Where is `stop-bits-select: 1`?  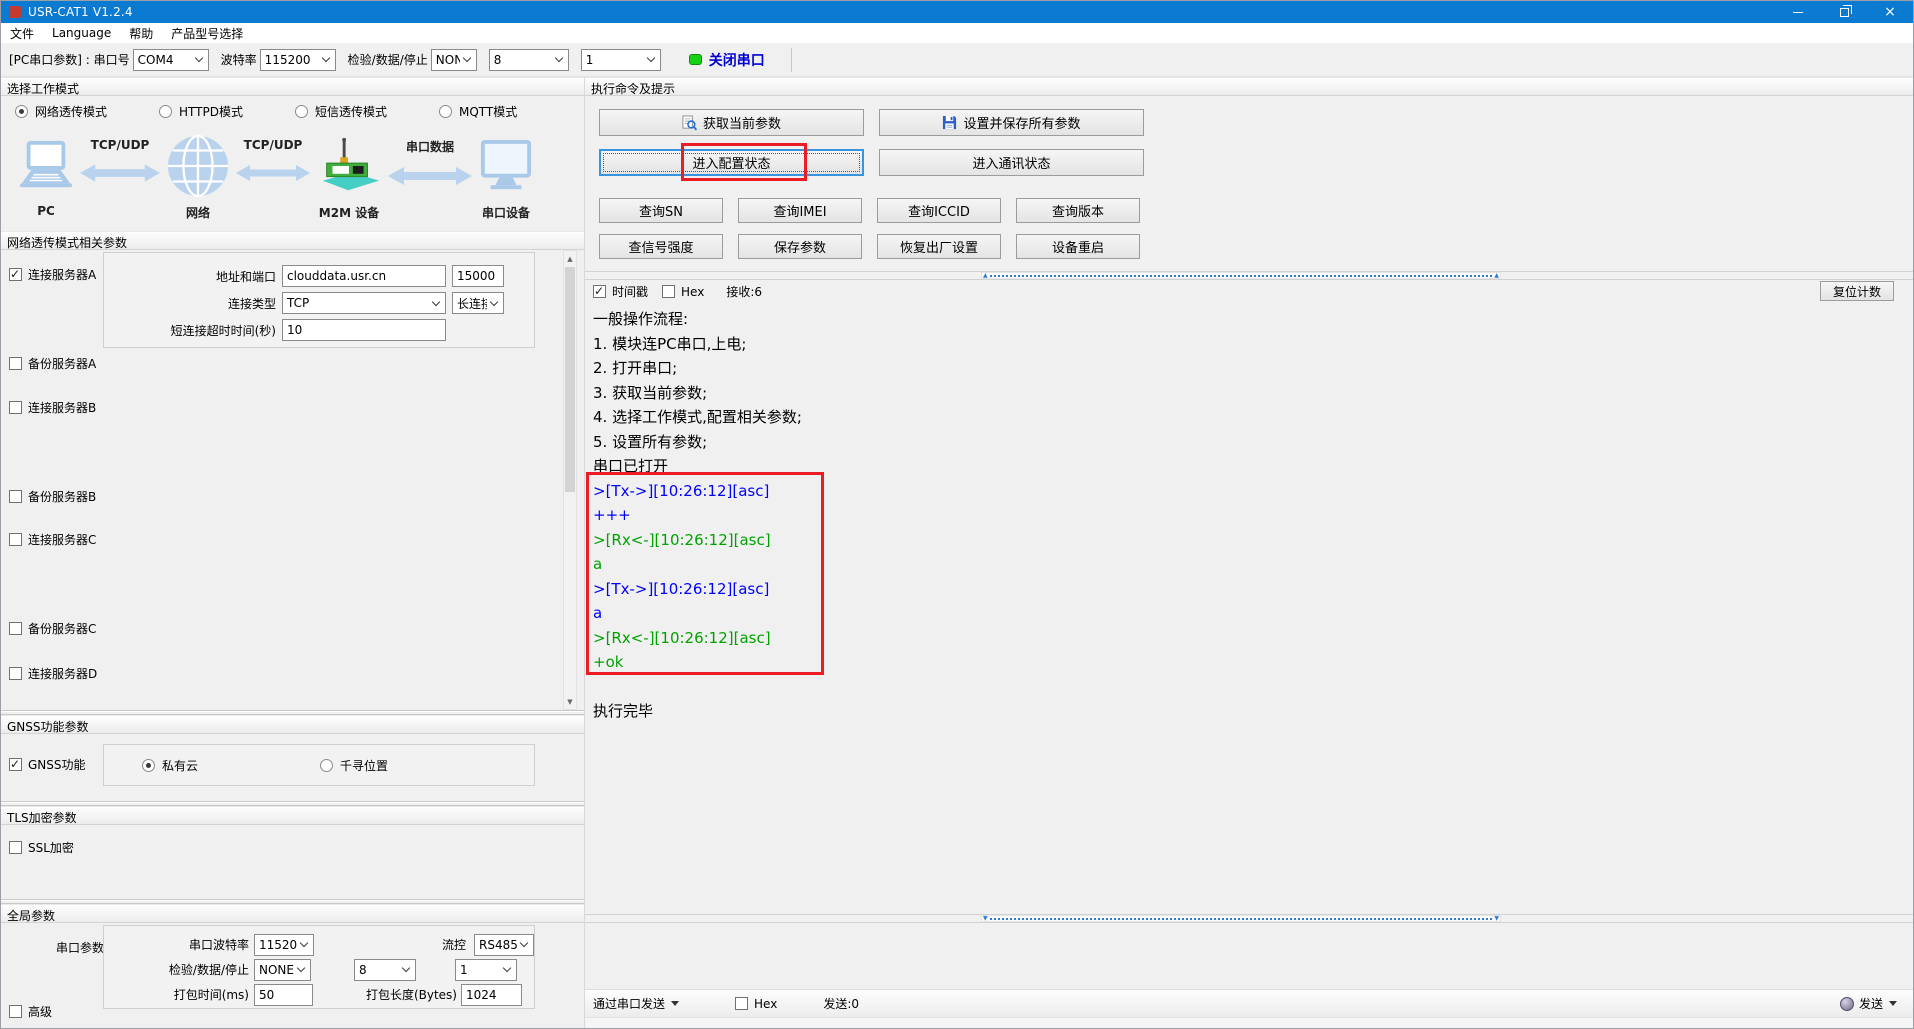
stop-bits-select: 1 is located at coordinates (620, 59).